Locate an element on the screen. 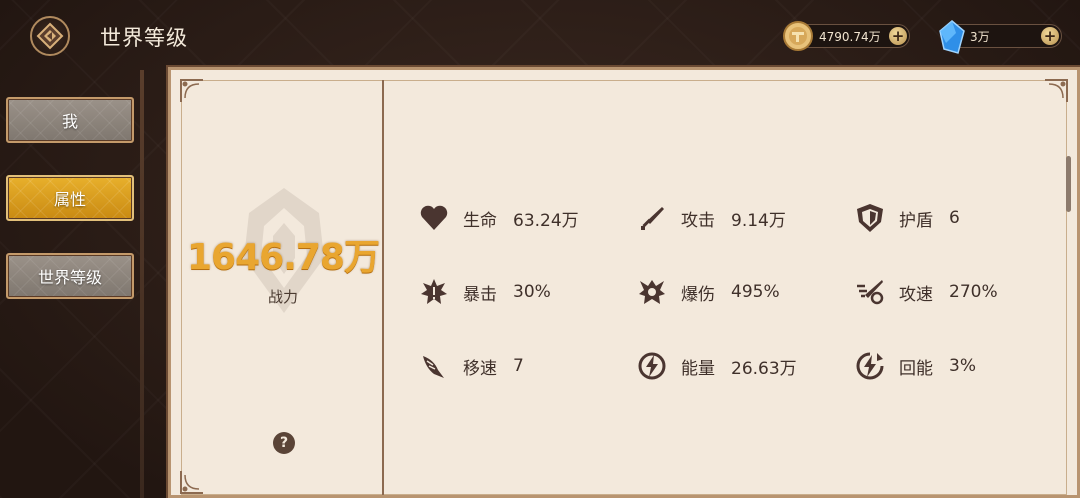 Image resolution: width=1080 pixels, height=498 pixels. energy-regen-icon is located at coordinates (870, 366).